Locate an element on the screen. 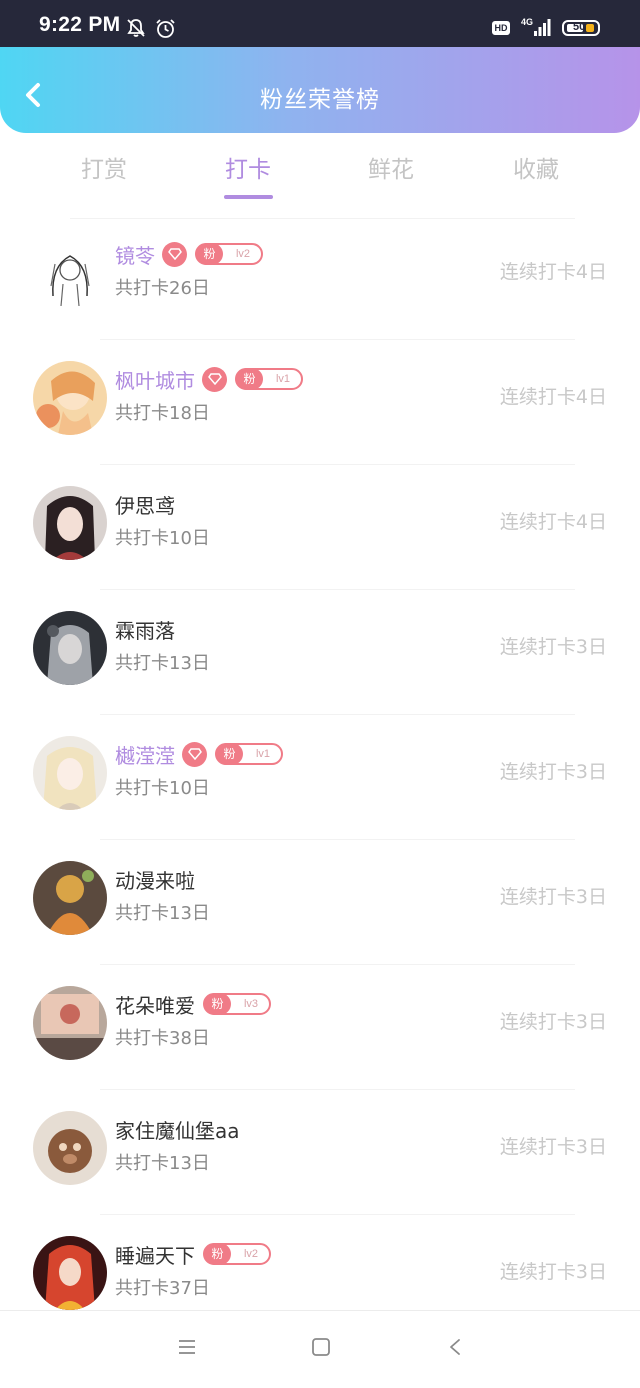 This screenshot has height=1388, width=640. list-item: 樾滢滢 粉 lv1 共打卡10日 连续打卡3日 is located at coordinates (320, 781).